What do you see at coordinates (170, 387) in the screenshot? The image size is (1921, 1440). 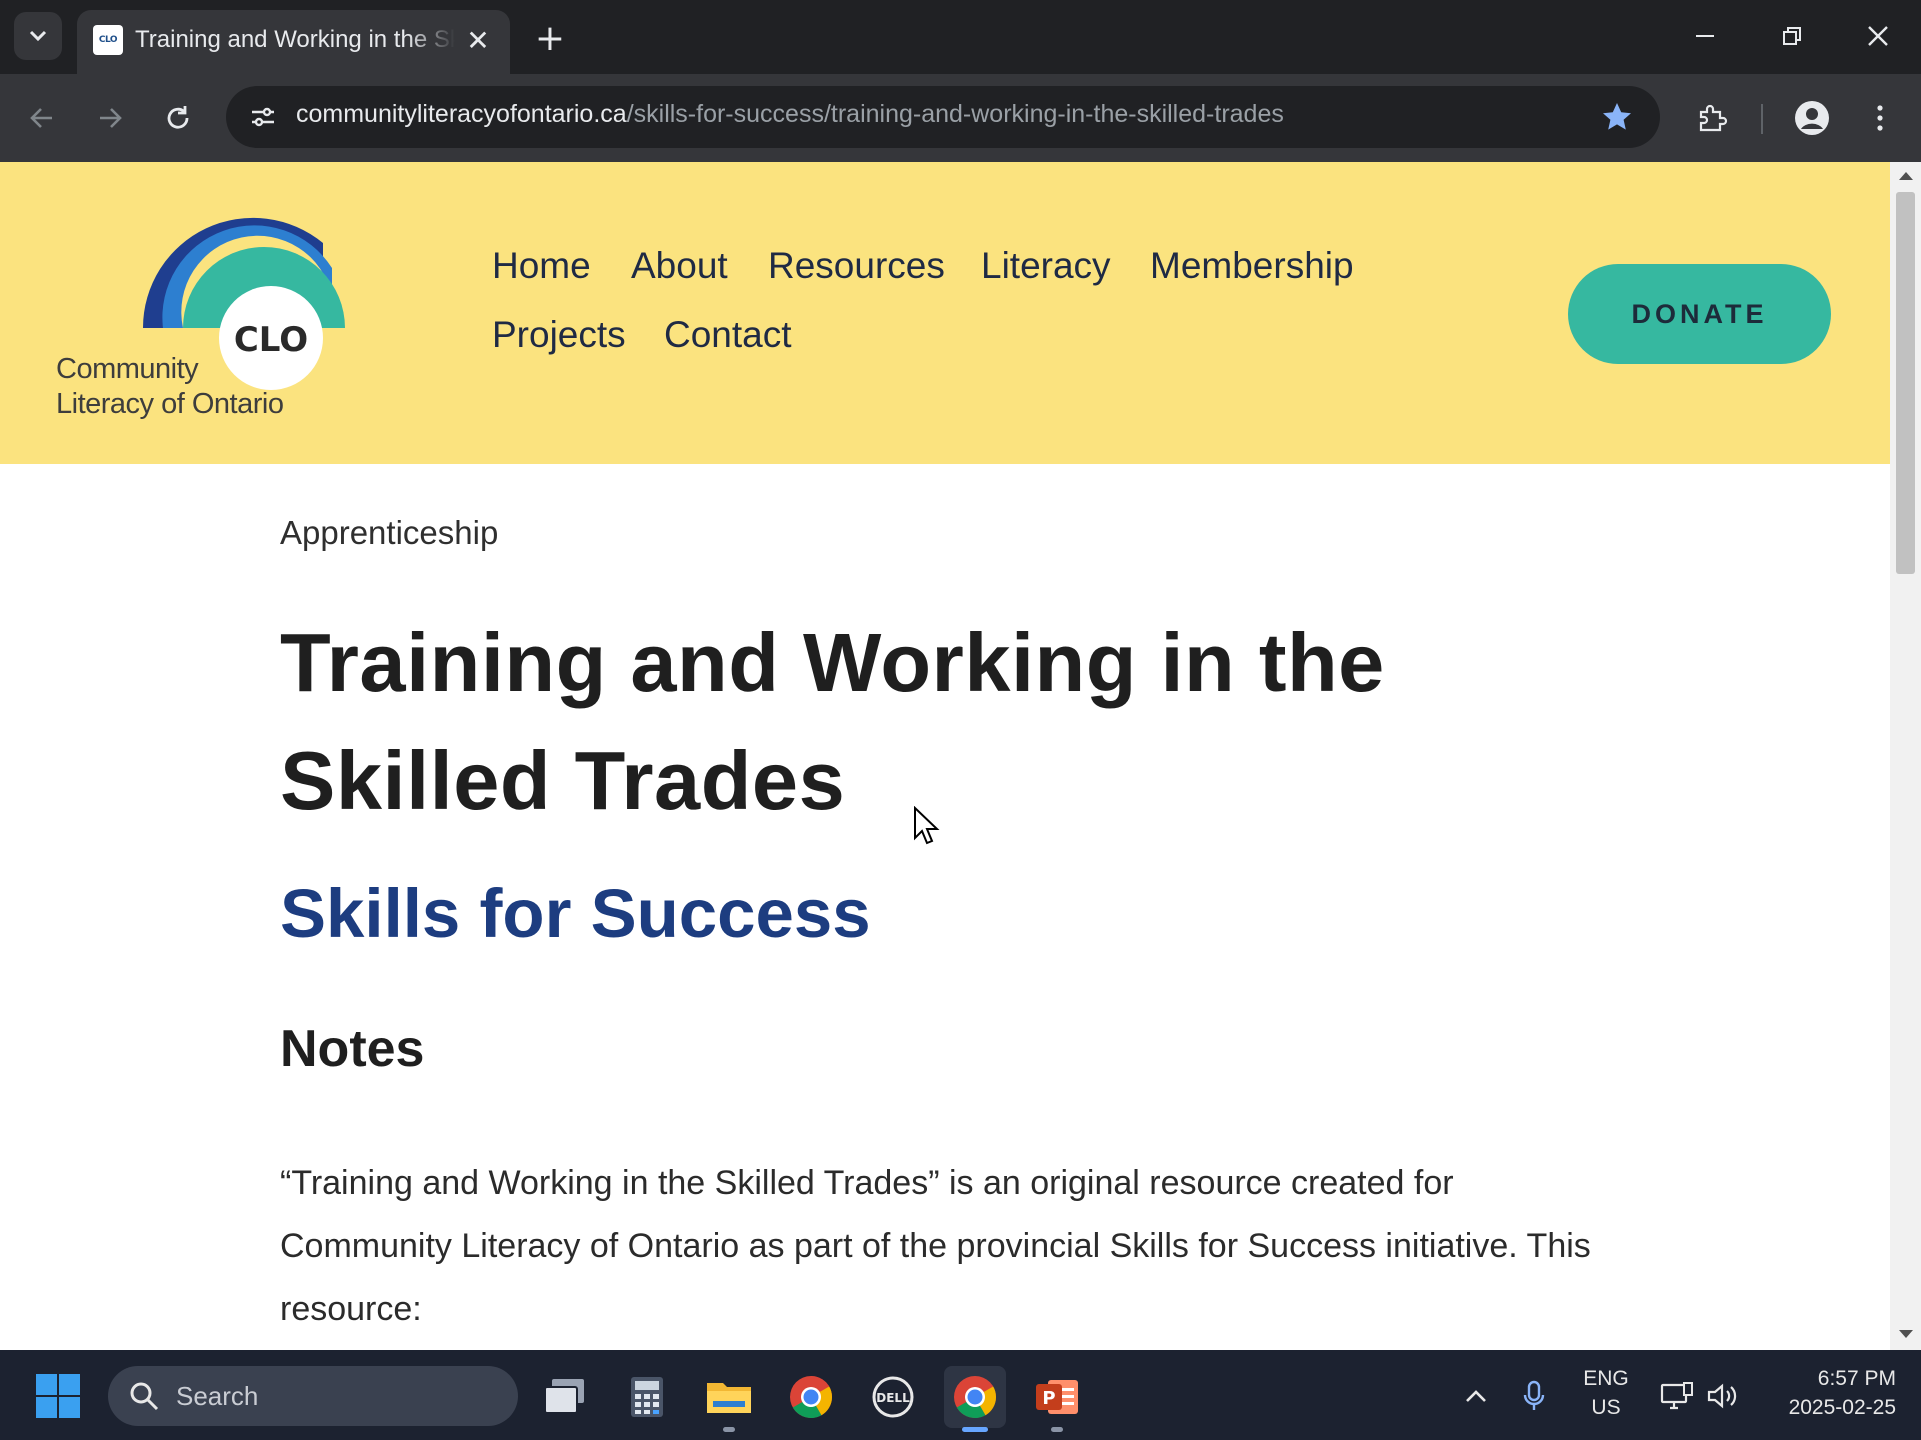 I see `logo-wordmark: Community Literacy of Ontario` at bounding box center [170, 387].